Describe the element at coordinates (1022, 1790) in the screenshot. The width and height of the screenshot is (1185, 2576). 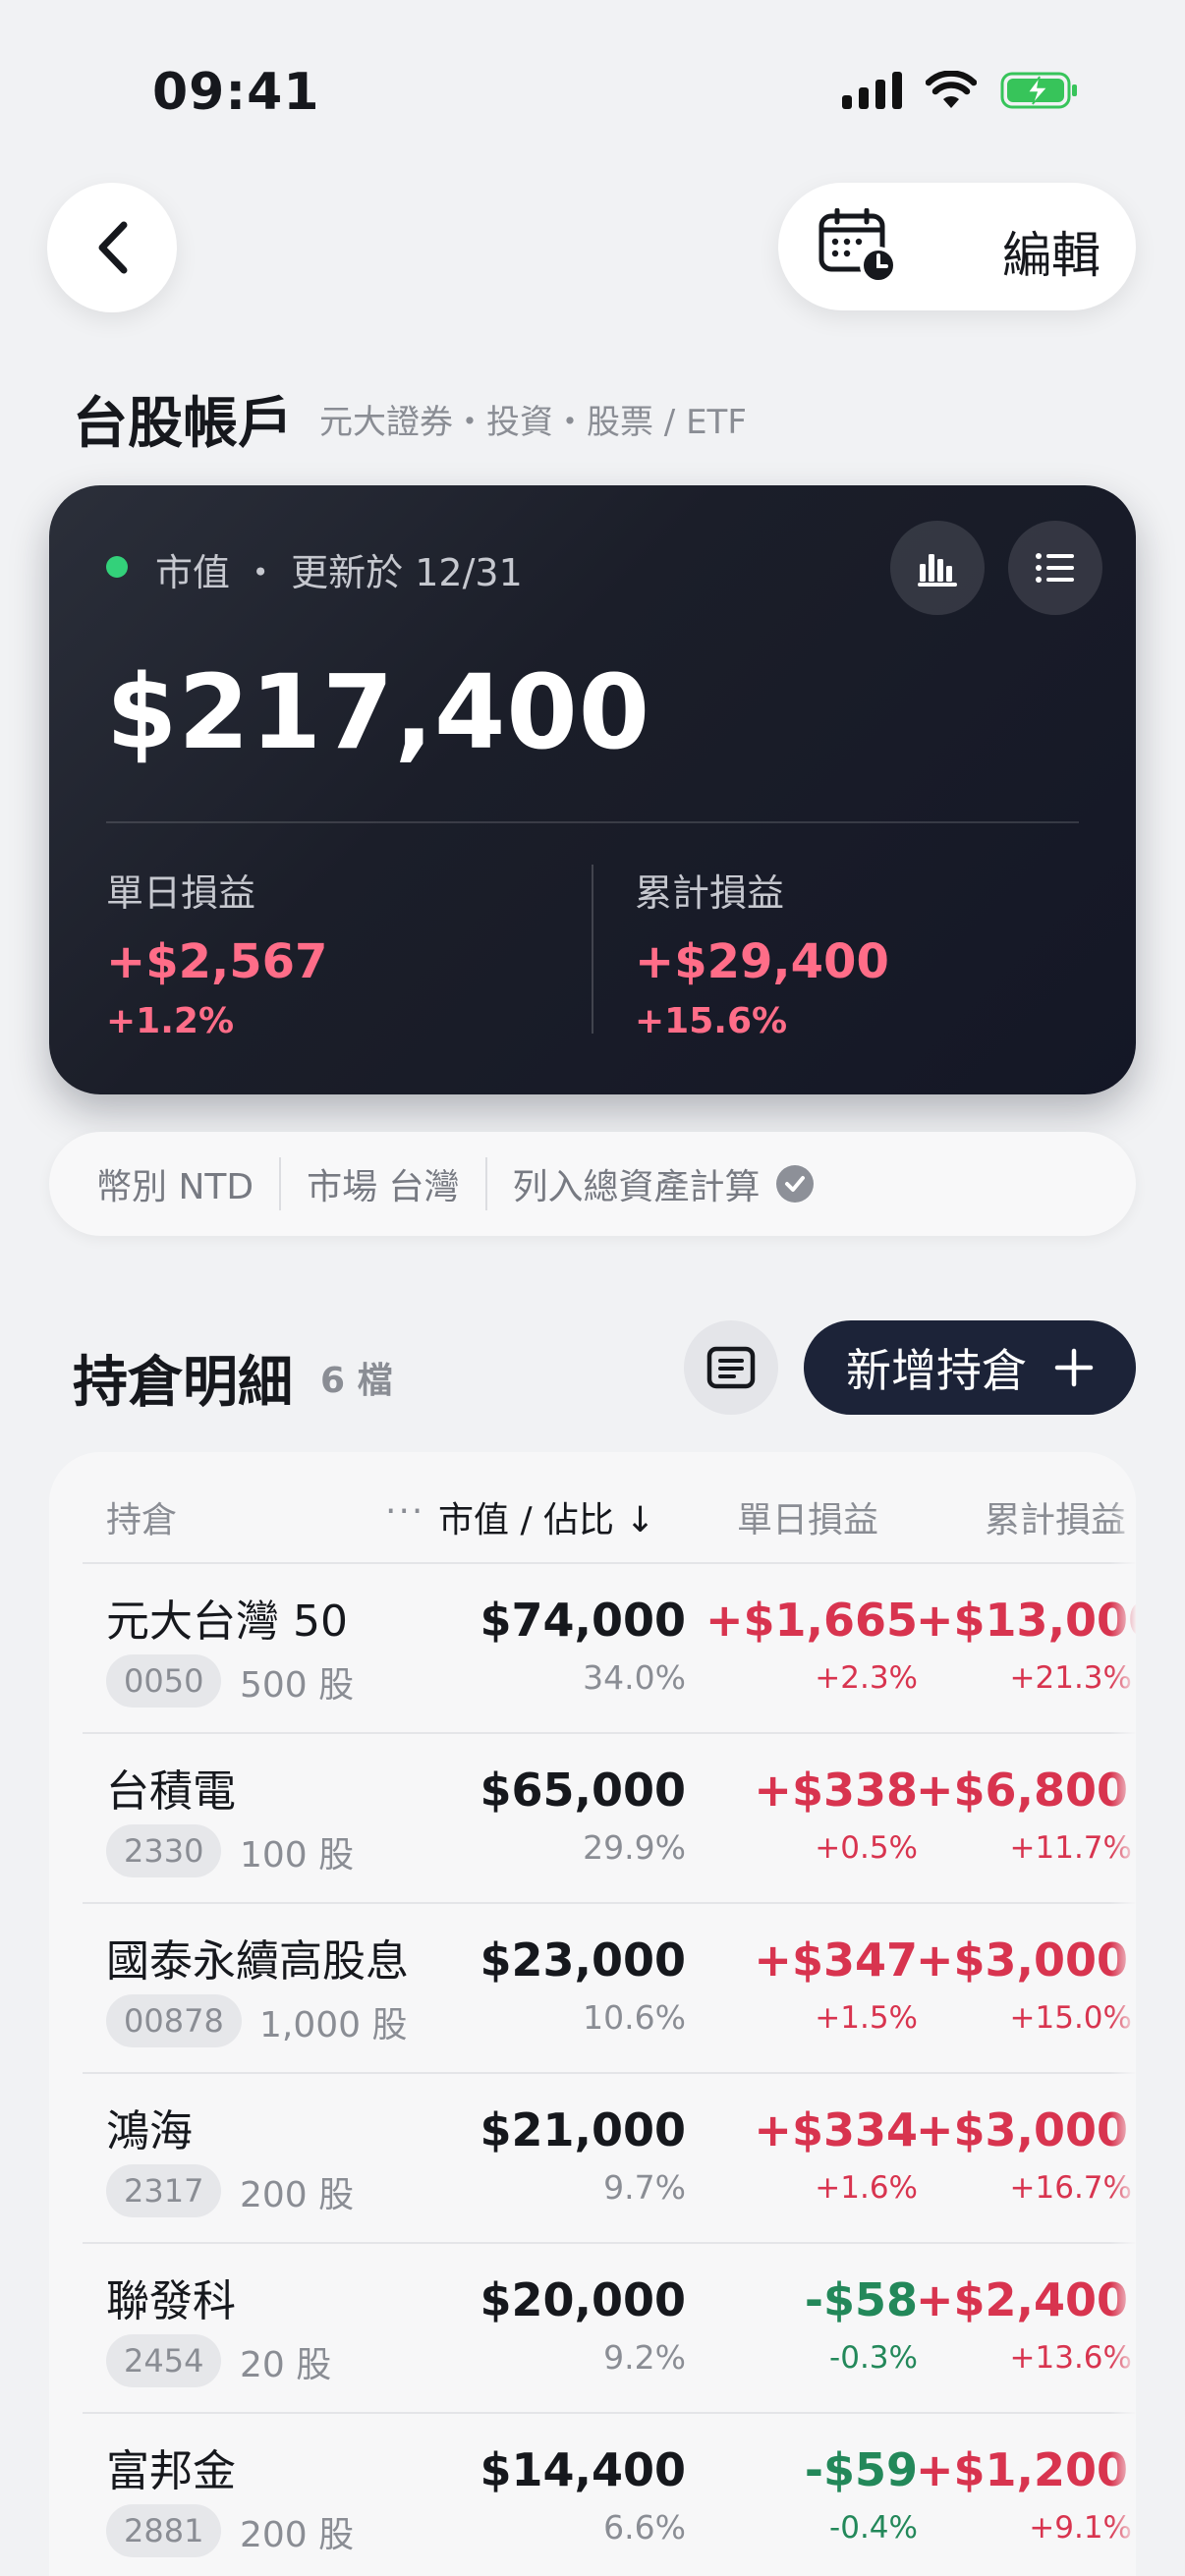
I see `cumulative-pl: +$6,800` at that location.